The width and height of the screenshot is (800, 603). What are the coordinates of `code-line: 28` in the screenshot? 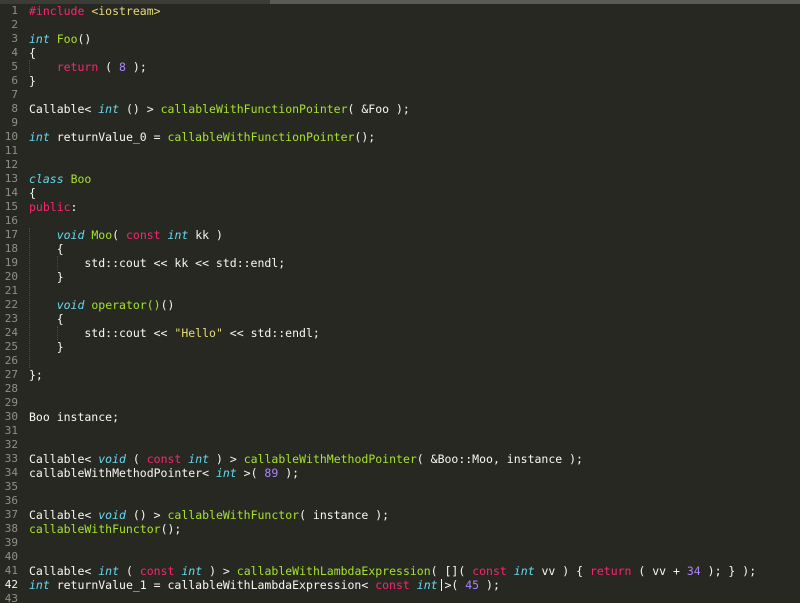 It's located at (400, 389).